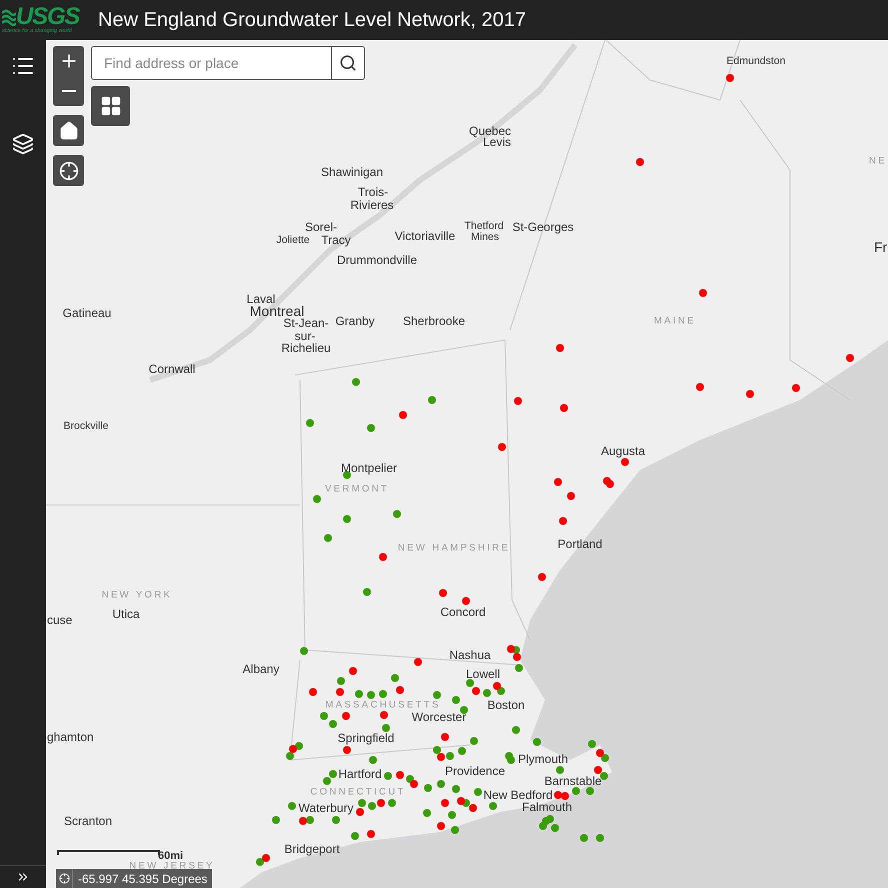  I want to click on search-button, so click(348, 63).